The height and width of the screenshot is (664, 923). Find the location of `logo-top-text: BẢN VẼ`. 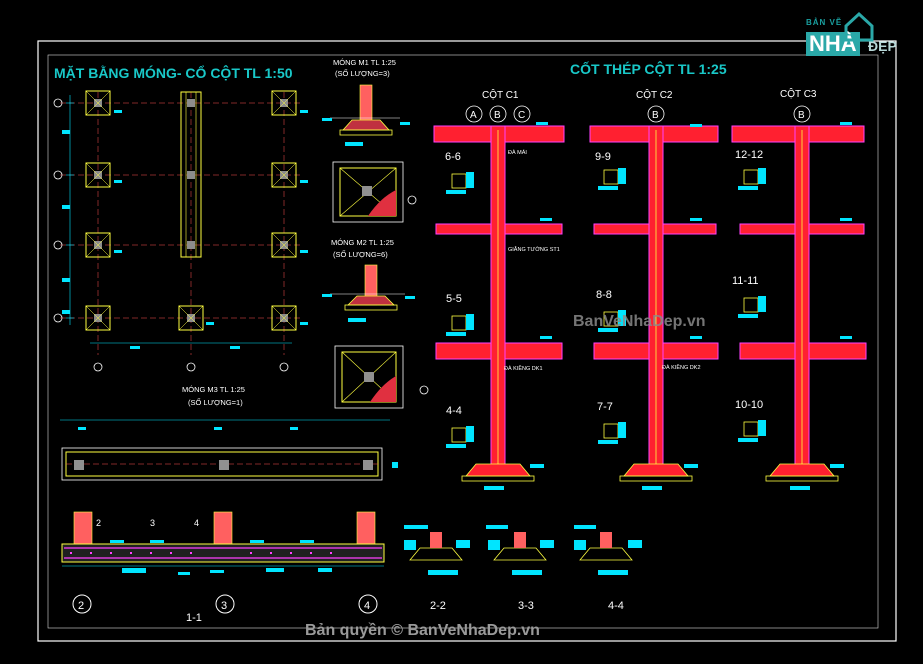

logo-top-text: BẢN VẼ is located at coordinates (824, 22).